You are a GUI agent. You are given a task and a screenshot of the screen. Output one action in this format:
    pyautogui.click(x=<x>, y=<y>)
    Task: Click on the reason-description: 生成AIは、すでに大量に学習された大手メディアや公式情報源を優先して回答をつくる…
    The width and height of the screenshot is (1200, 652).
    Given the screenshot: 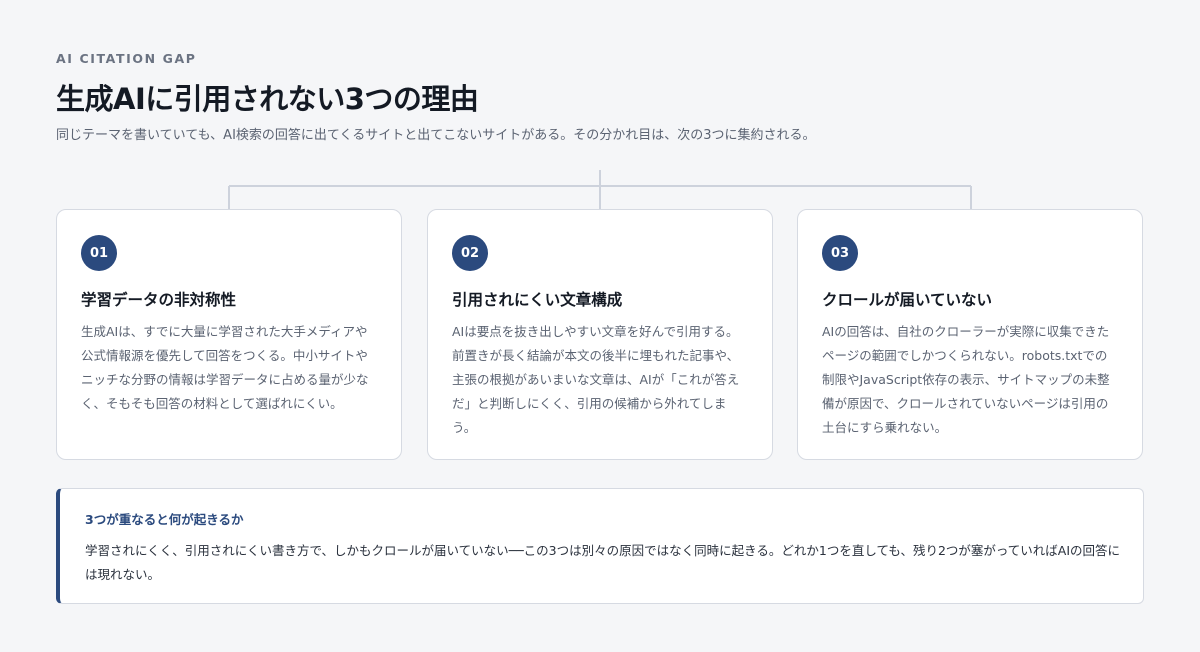 What is the action you would take?
    pyautogui.click(x=225, y=367)
    